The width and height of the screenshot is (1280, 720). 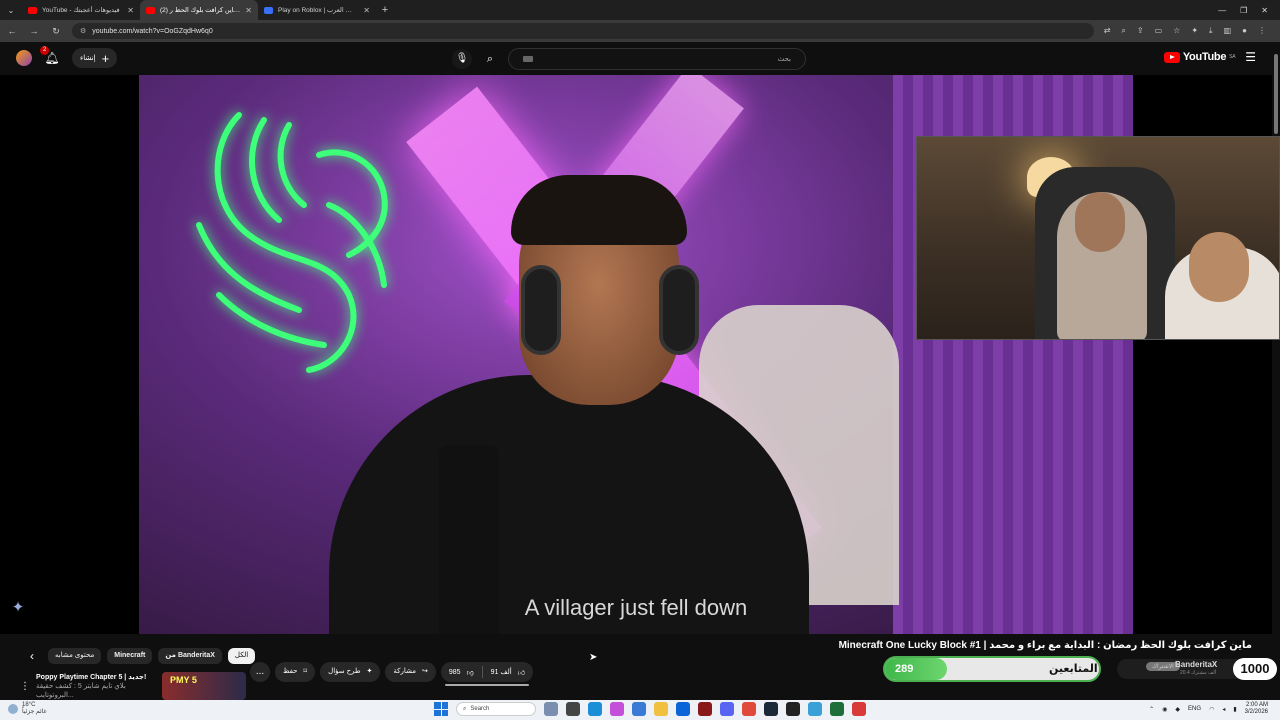 What do you see at coordinates (837, 709) in the screenshot?
I see `terminal-icon` at bounding box center [837, 709].